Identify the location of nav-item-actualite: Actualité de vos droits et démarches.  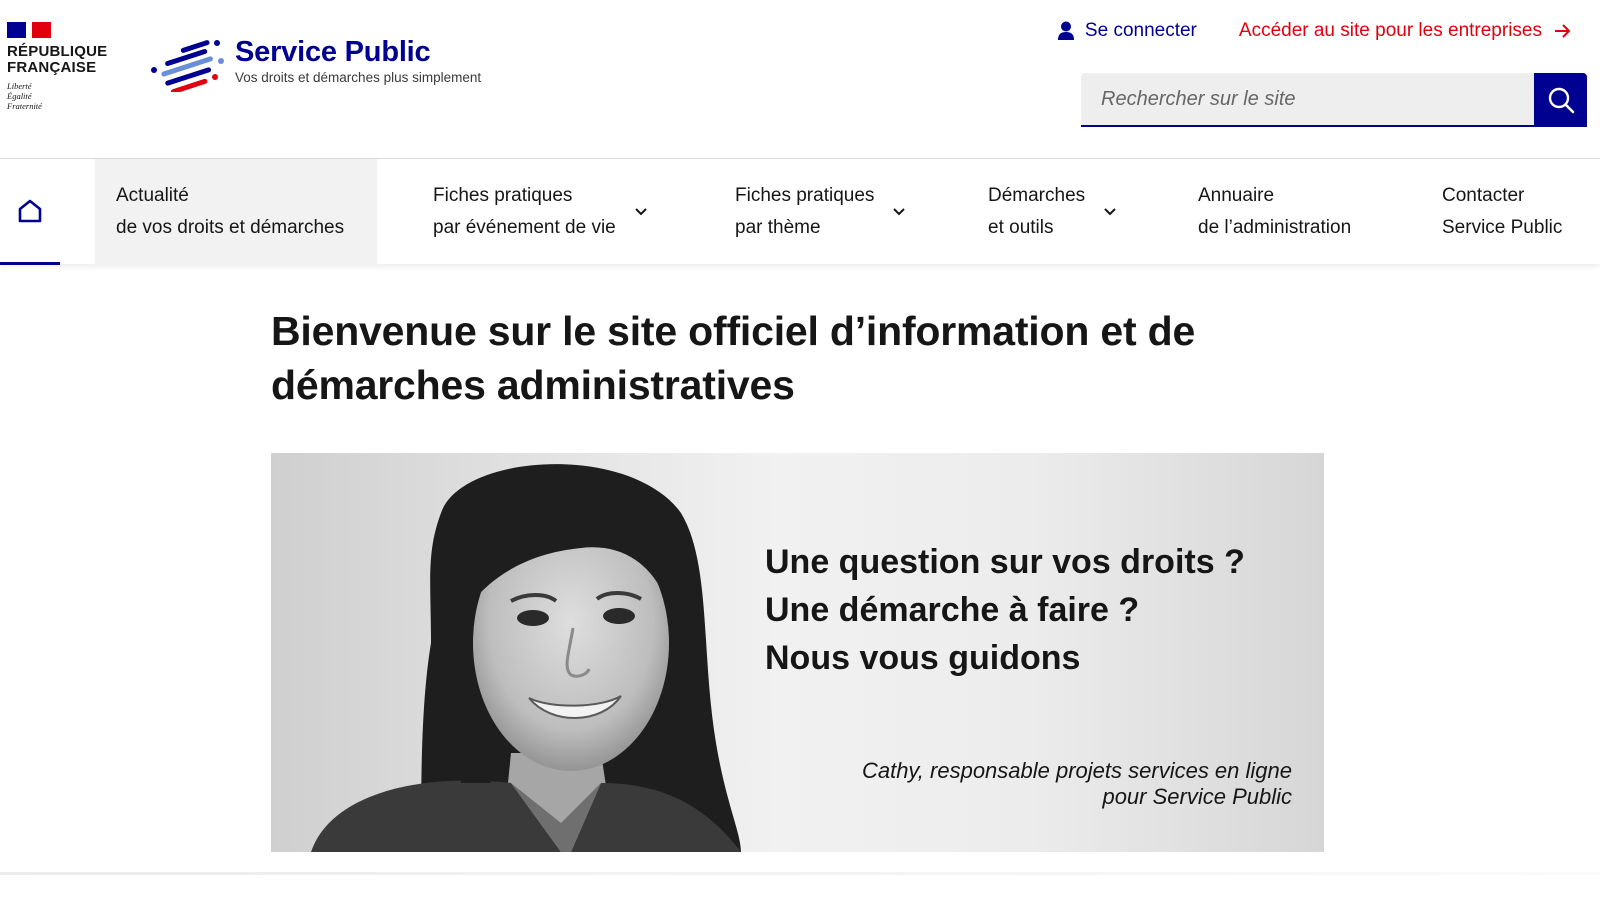
(236, 212).